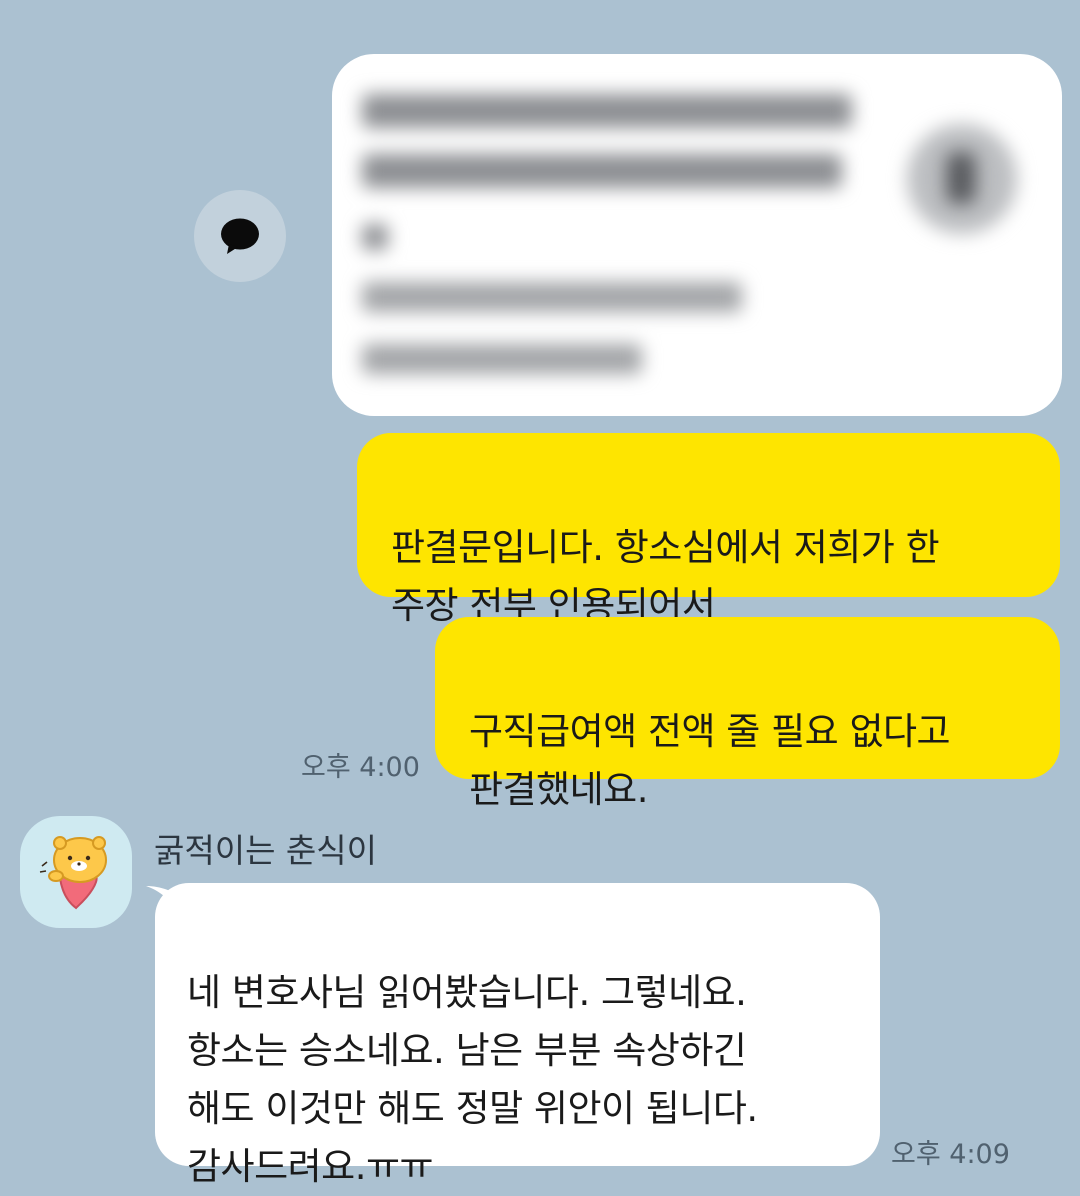 The image size is (1080, 1196). I want to click on outgoing-message-bubble: 판결문입니다. 항소심에서 저희가 한 주장 전부 인용되어서, so click(708, 530).